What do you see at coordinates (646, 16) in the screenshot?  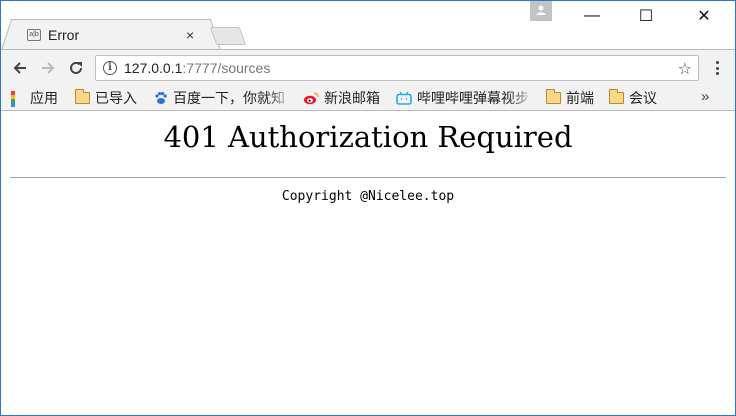 I see `maximize-button: ☐` at bounding box center [646, 16].